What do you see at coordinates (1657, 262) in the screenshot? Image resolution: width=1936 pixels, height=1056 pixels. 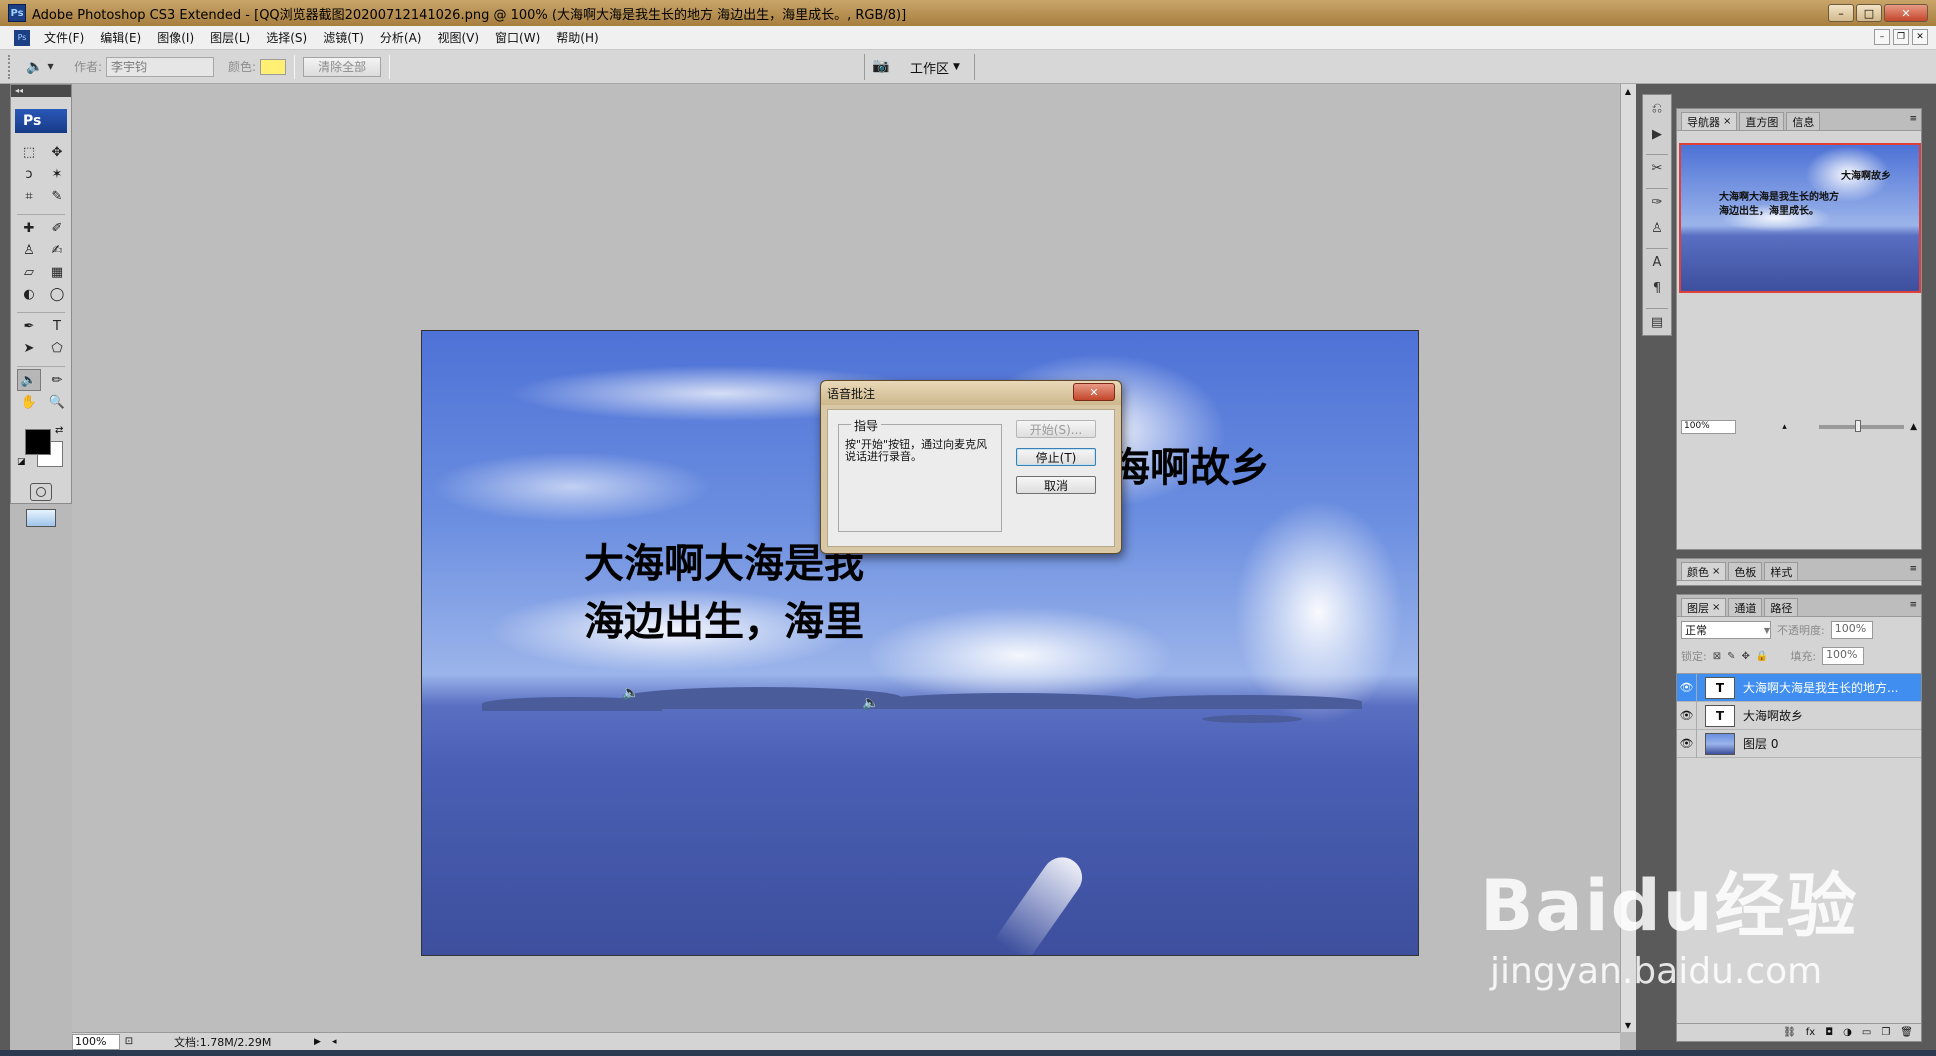 I see `character-panel-icon: A` at bounding box center [1657, 262].